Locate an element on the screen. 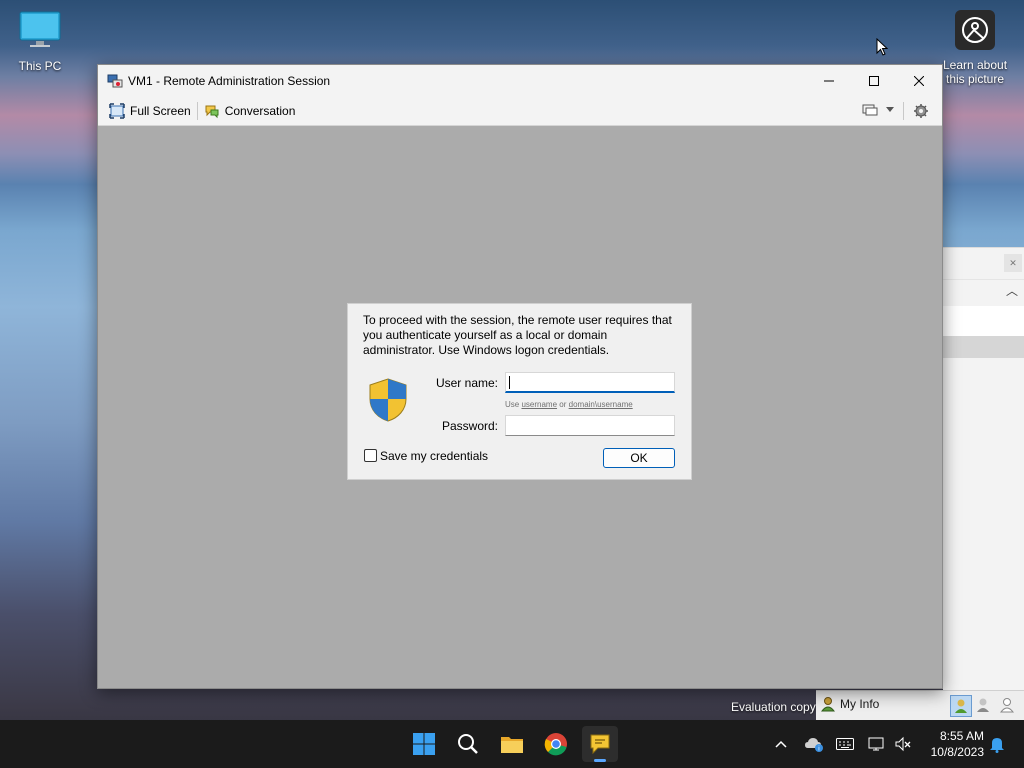  full-screen-icon is located at coordinates (117, 110).